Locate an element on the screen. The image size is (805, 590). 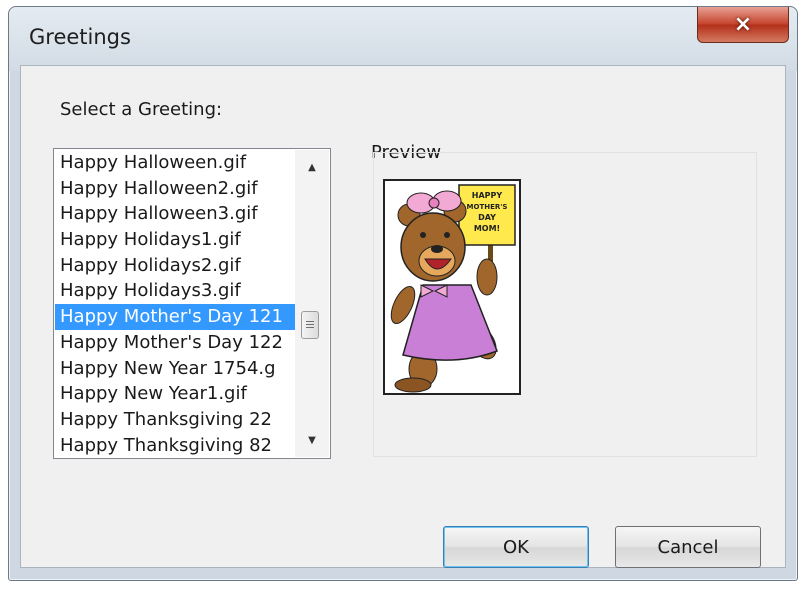
bear-left-eye is located at coordinates (423, 235).